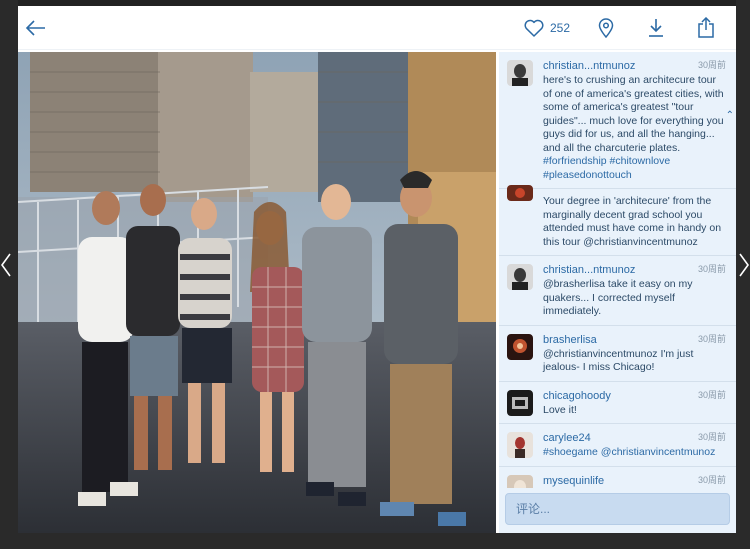  I want to click on location-button, so click(606, 28).